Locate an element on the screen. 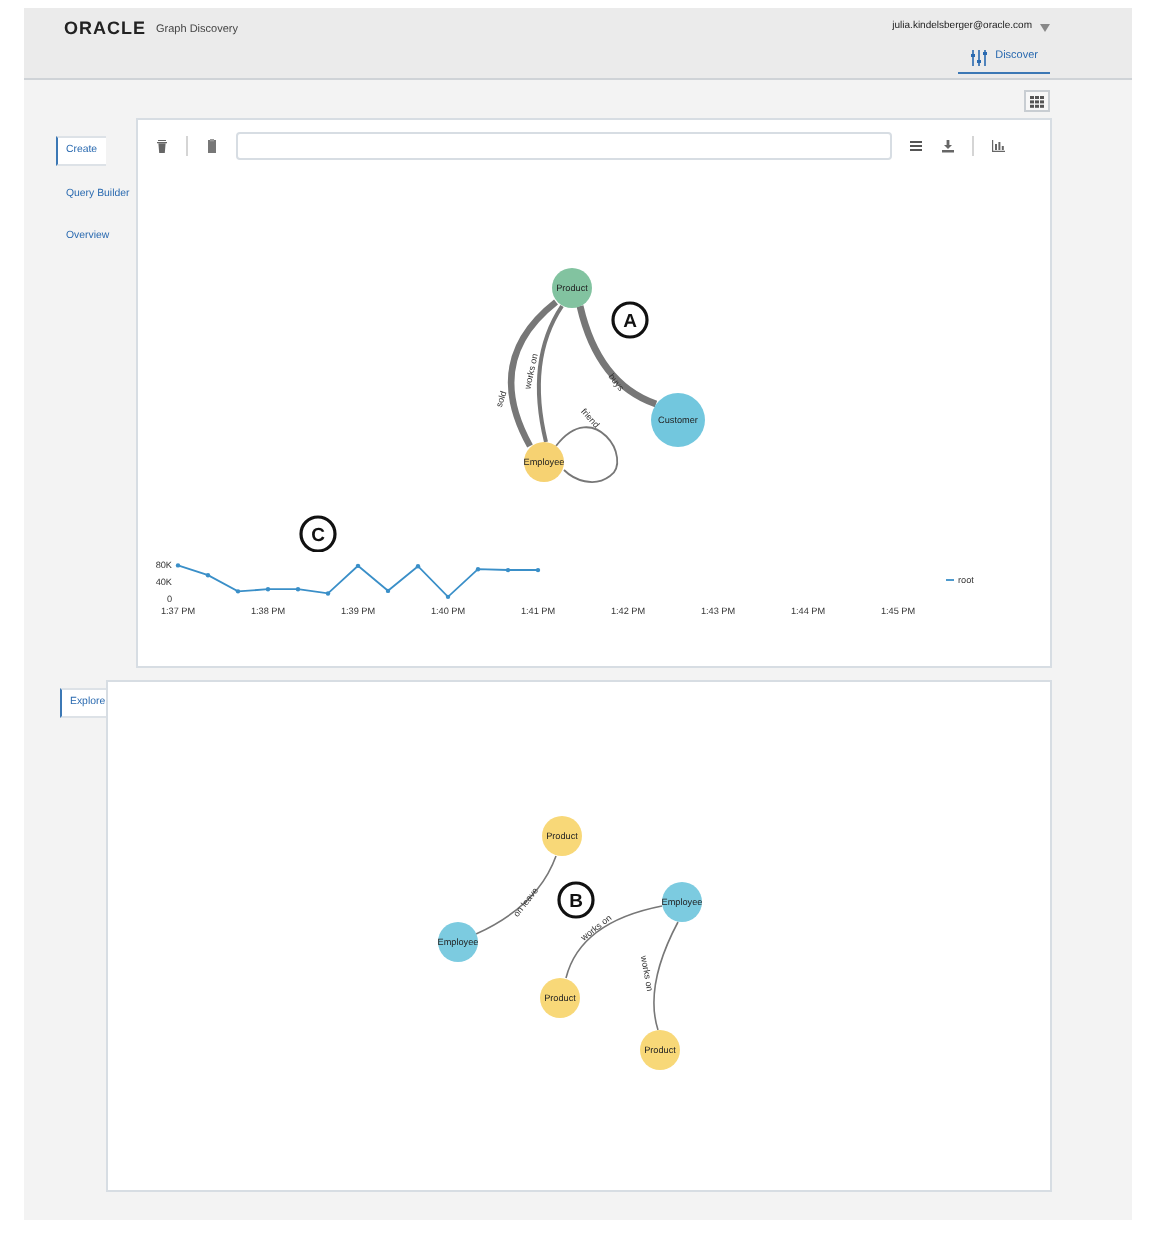  trash-icon is located at coordinates (162, 146).